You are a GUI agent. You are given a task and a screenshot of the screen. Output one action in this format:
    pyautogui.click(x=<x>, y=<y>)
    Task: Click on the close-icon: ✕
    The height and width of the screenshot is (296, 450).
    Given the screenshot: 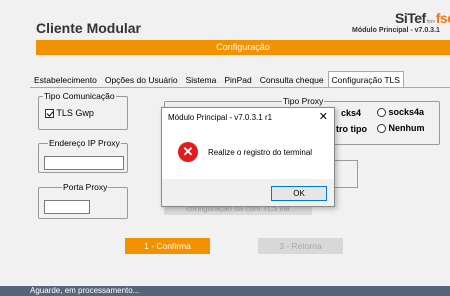 What is the action you would take?
    pyautogui.click(x=323, y=116)
    